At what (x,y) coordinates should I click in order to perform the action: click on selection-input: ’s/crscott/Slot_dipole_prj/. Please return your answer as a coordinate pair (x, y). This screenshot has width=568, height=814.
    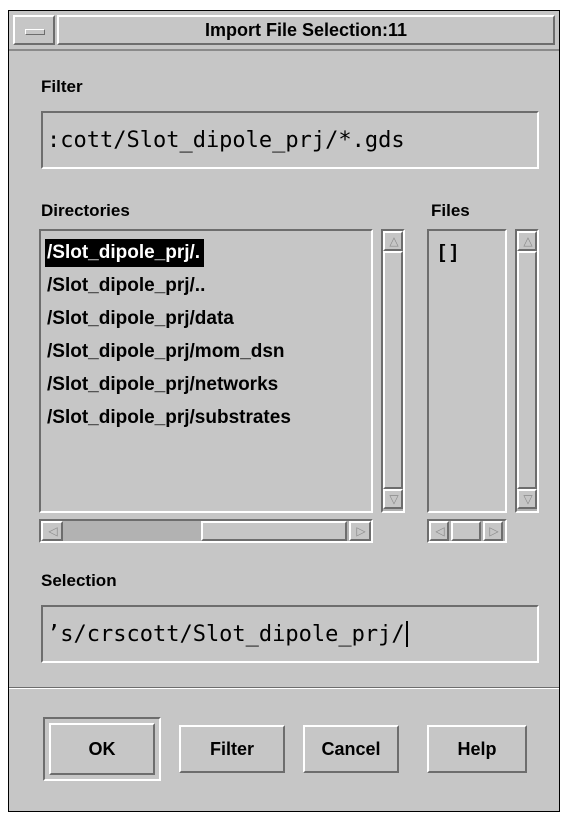
    Looking at the image, I should click on (290, 634).